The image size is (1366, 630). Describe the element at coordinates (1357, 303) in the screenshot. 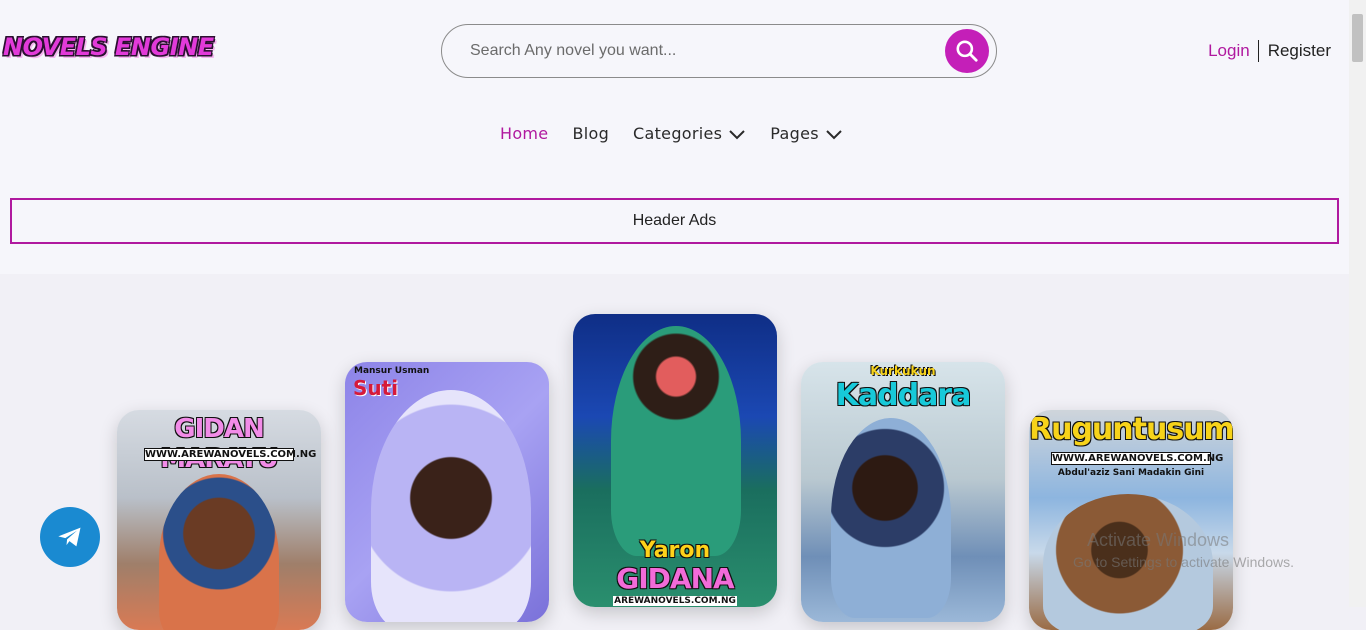

I see `page-scrollbar` at that location.